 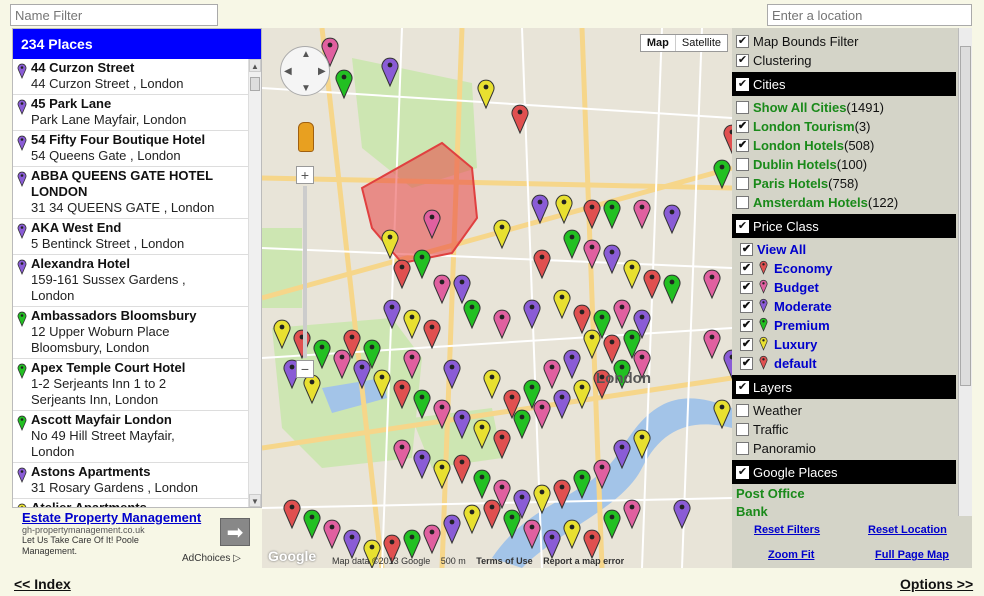 I want to click on price-class-option: ✔ Luxury, so click(x=852, y=344).